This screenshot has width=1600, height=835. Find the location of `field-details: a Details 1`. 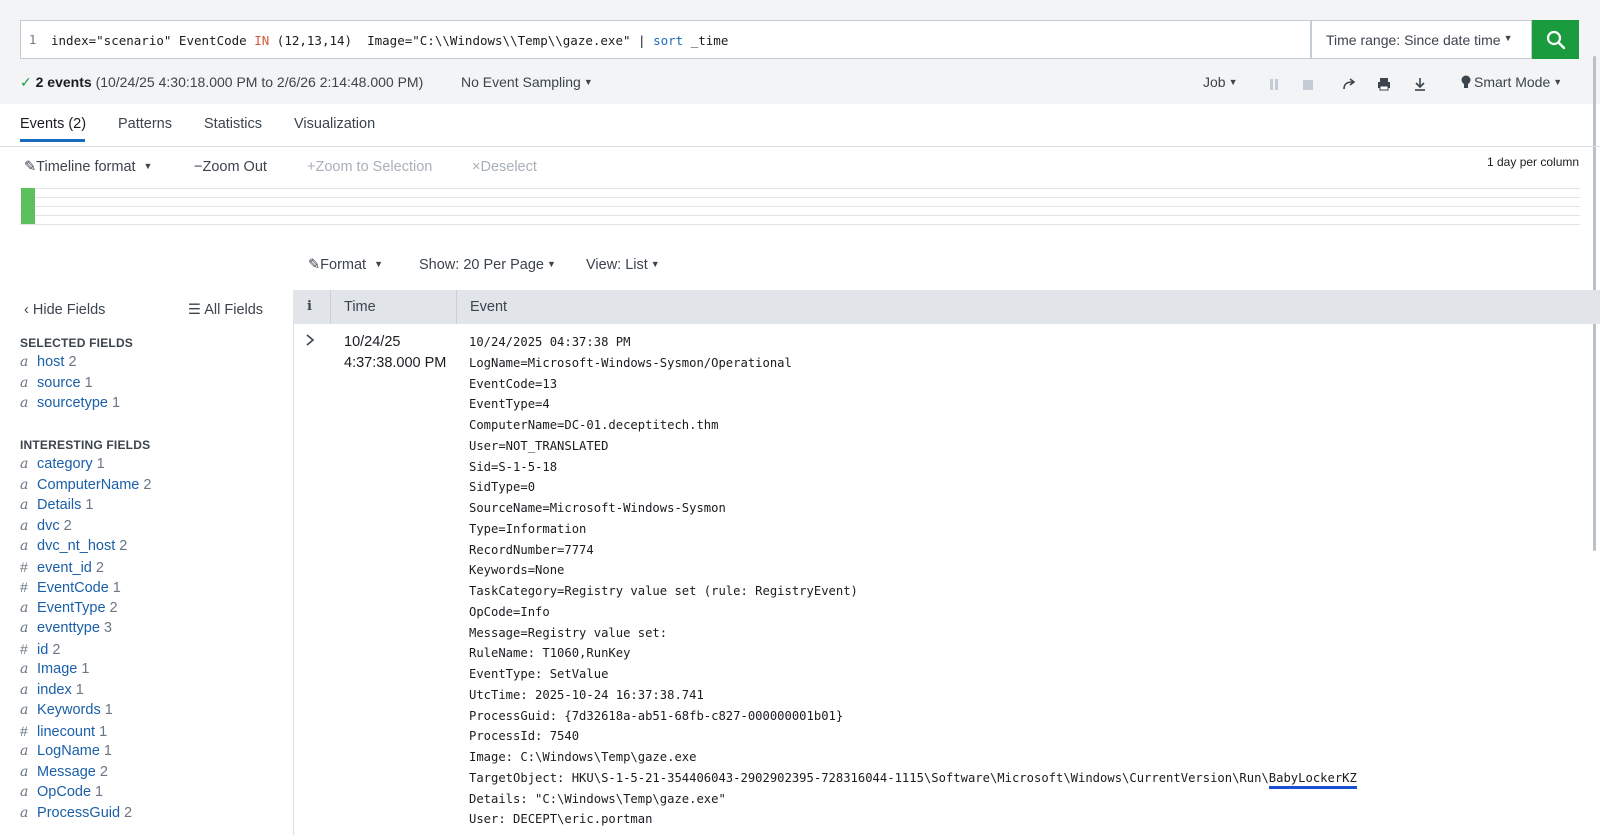

field-details: a Details 1 is located at coordinates (56, 505).